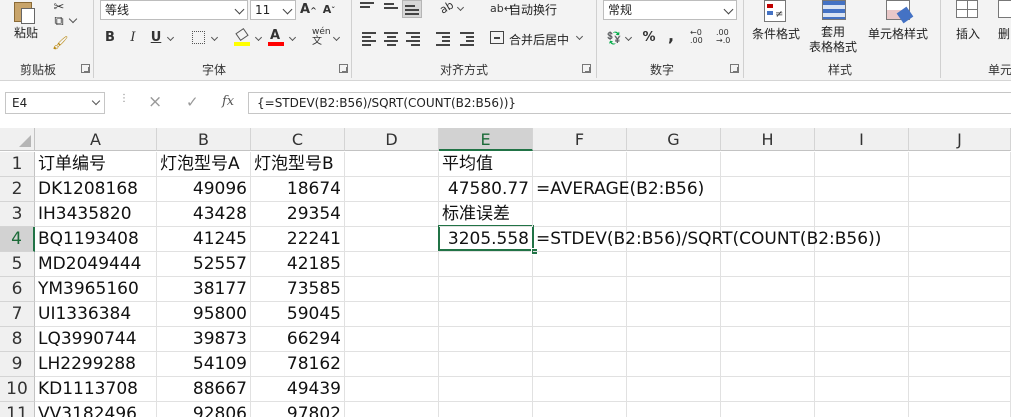  I want to click on column-header-d: D, so click(392, 139).